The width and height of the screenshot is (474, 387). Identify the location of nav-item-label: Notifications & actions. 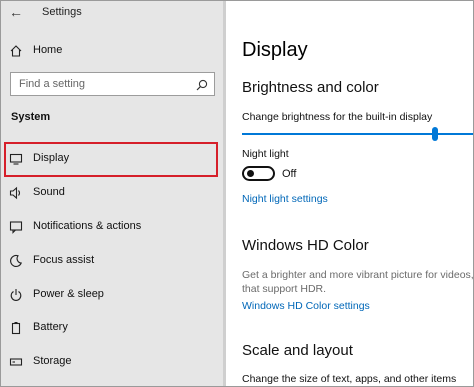
(87, 226).